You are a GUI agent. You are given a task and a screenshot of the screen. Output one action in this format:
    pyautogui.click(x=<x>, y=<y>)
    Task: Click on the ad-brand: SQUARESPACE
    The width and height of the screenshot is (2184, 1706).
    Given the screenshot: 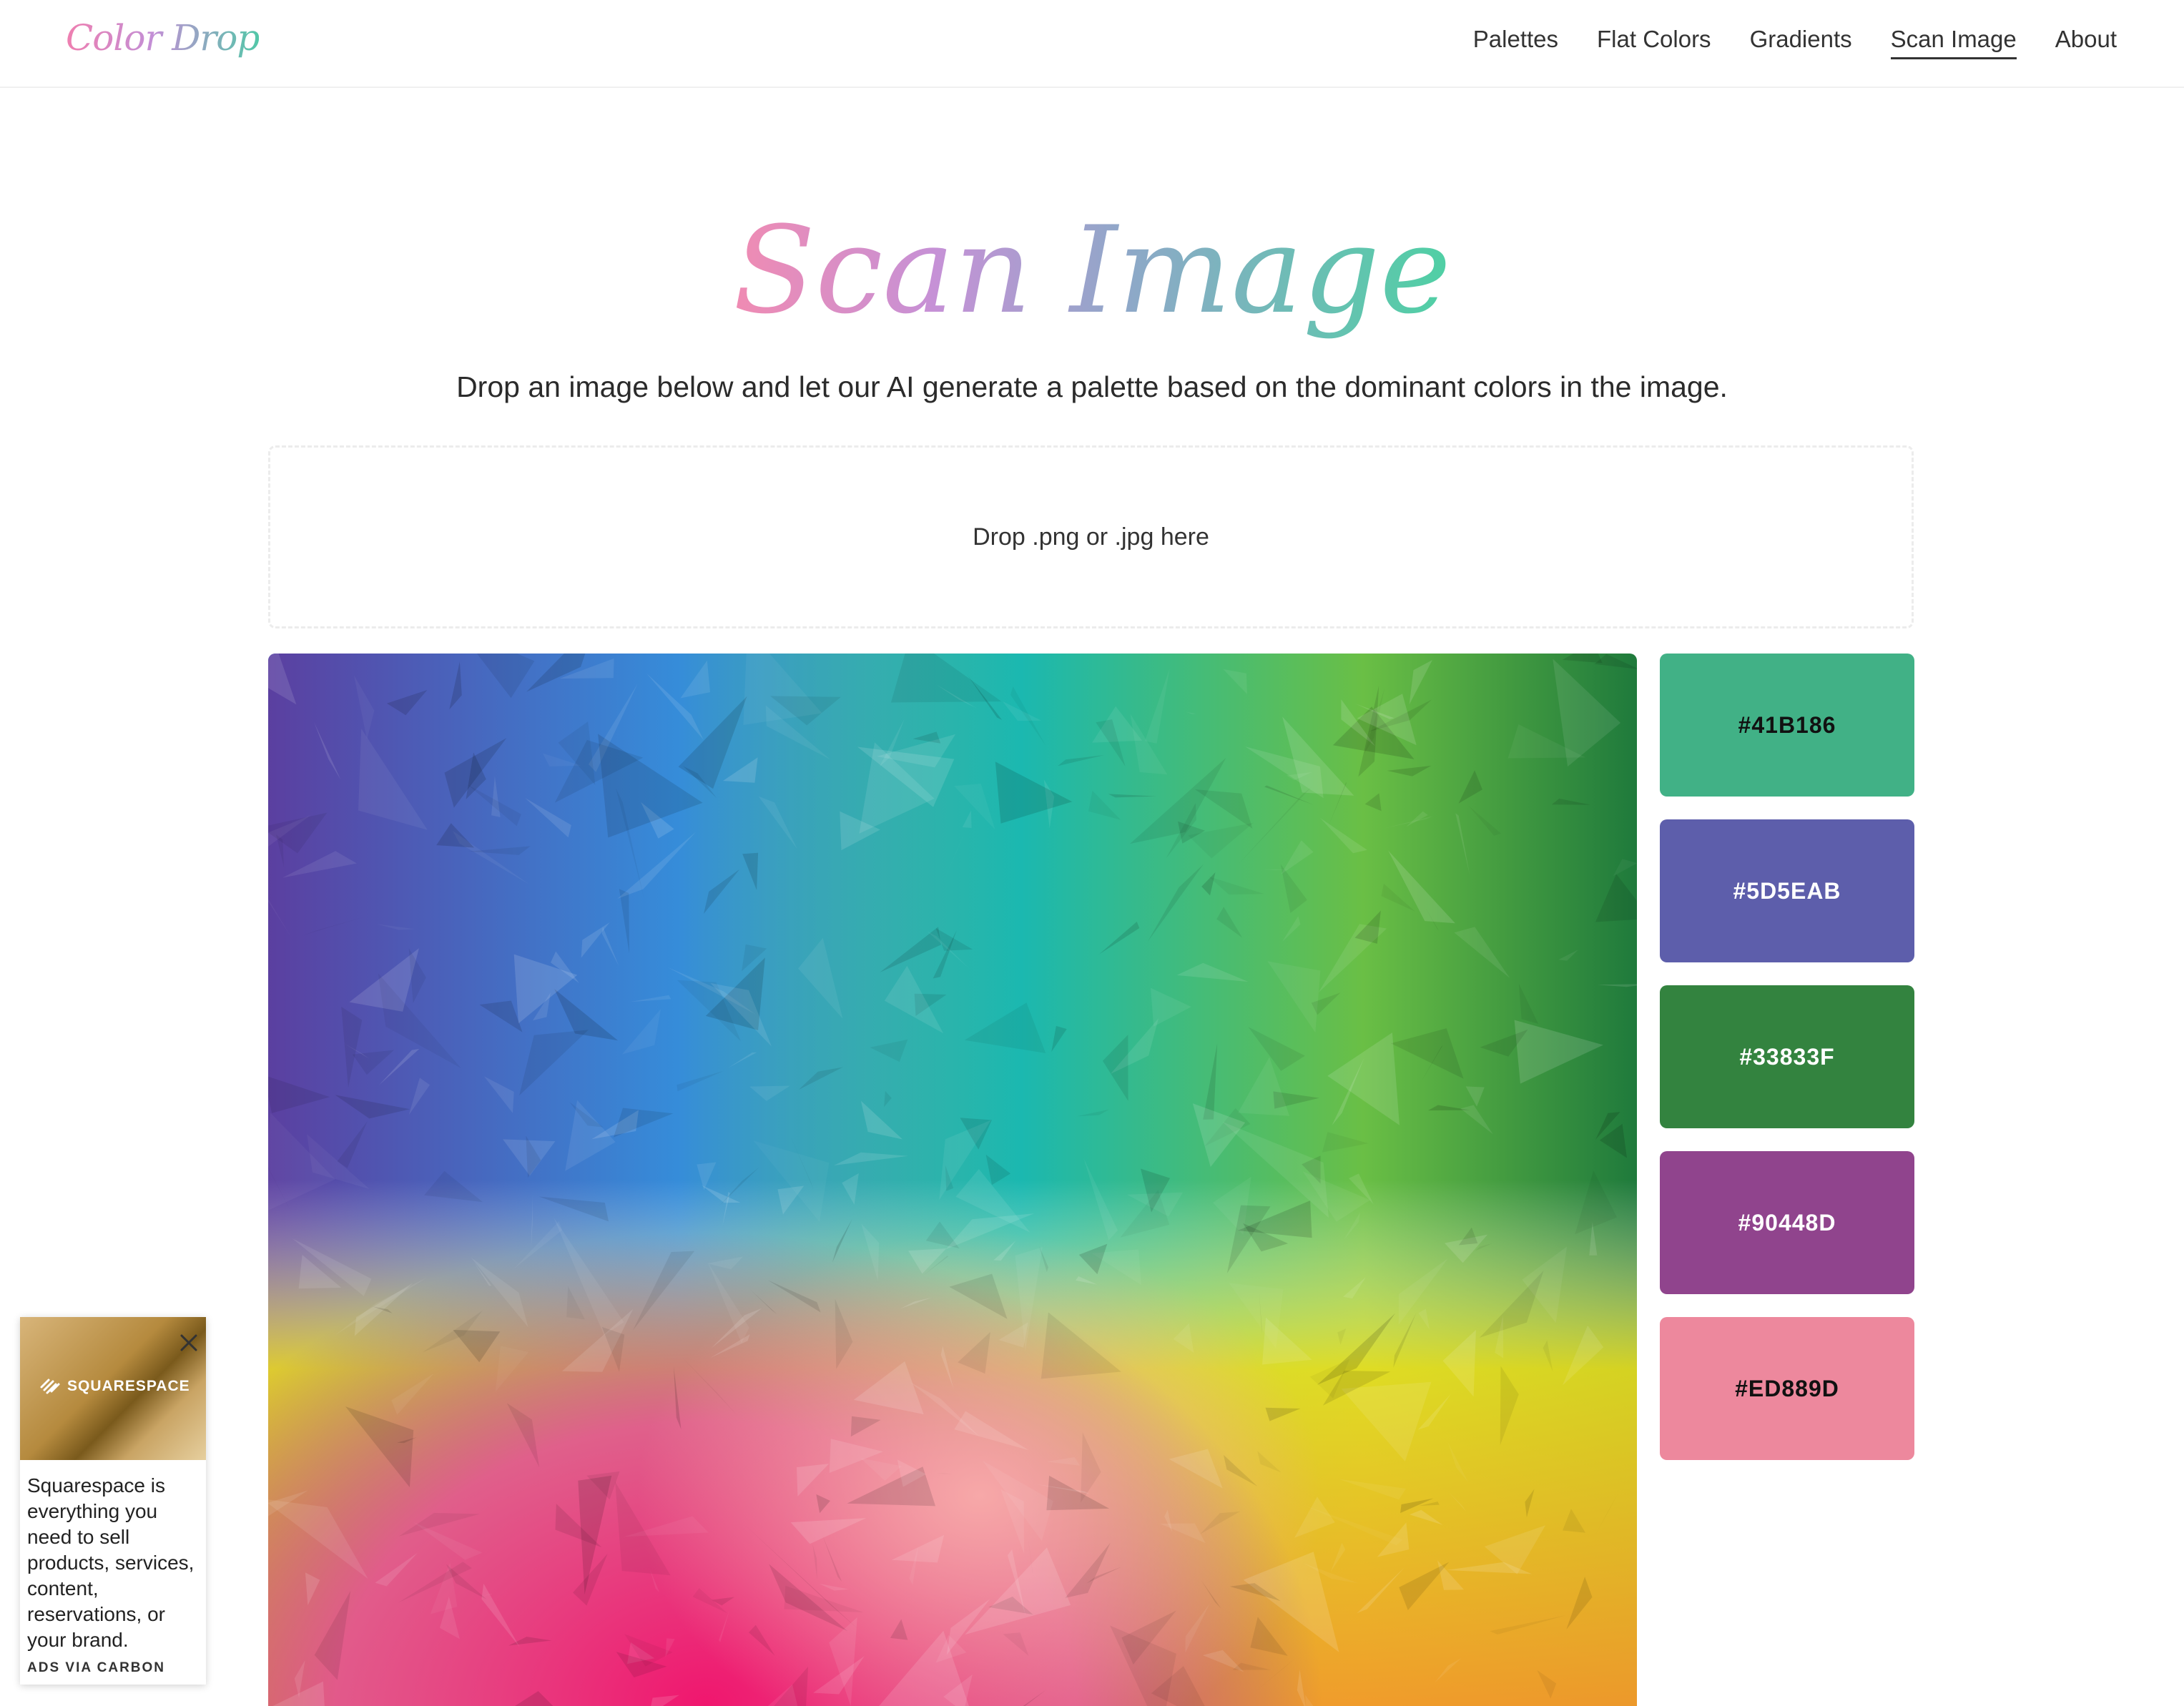 What is the action you would take?
    pyautogui.click(x=114, y=1386)
    